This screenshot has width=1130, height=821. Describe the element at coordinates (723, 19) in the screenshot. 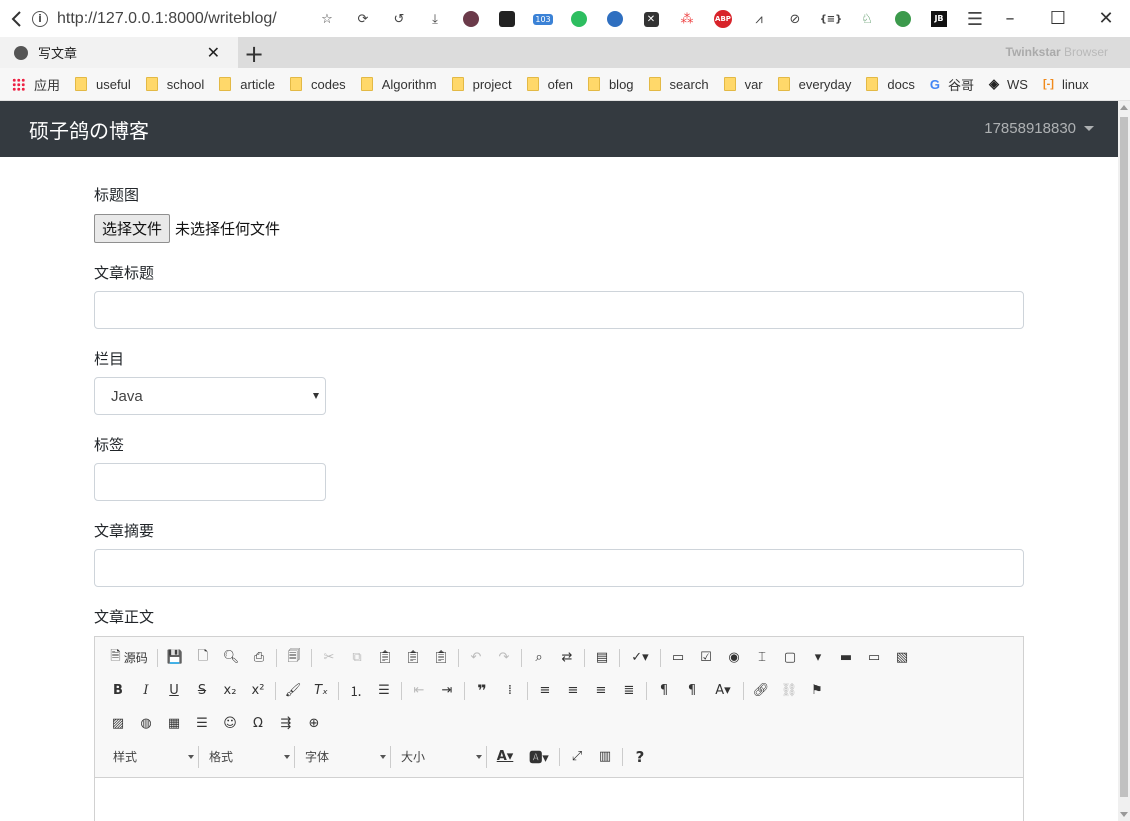

I see `adblock-icon: ABP` at that location.